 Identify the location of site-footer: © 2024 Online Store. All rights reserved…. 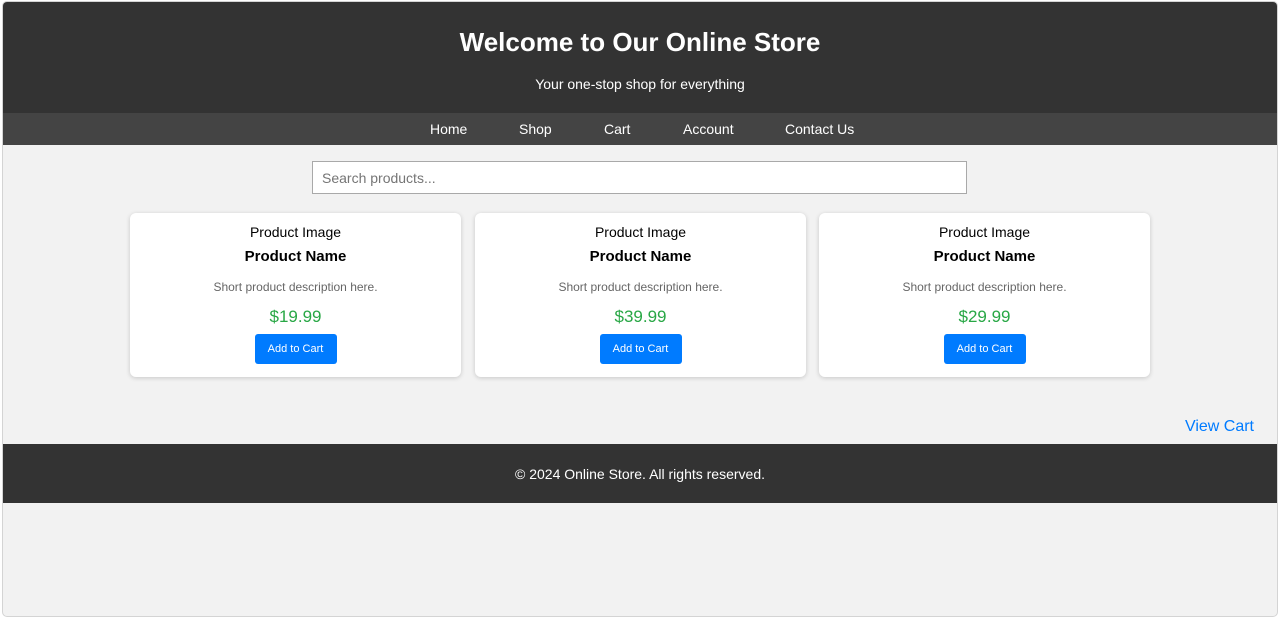
(640, 473).